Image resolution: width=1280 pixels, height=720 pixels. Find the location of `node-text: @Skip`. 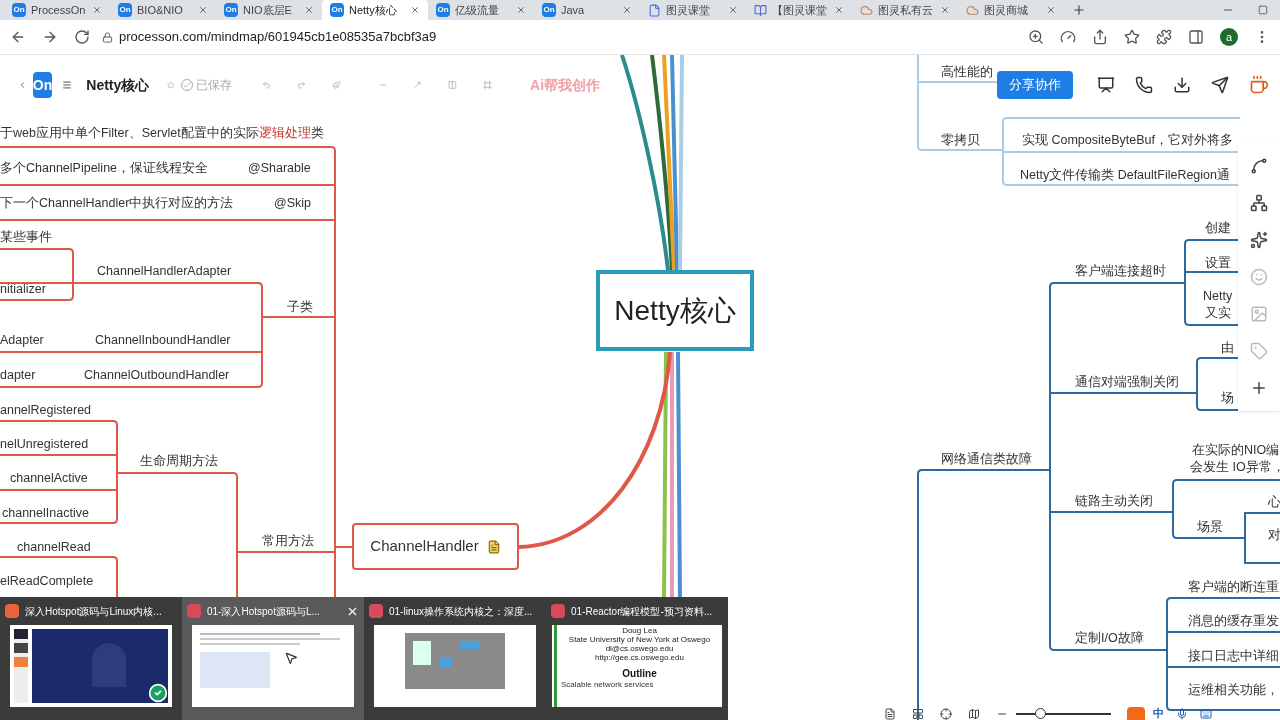

node-text: @Skip is located at coordinates (292, 203).